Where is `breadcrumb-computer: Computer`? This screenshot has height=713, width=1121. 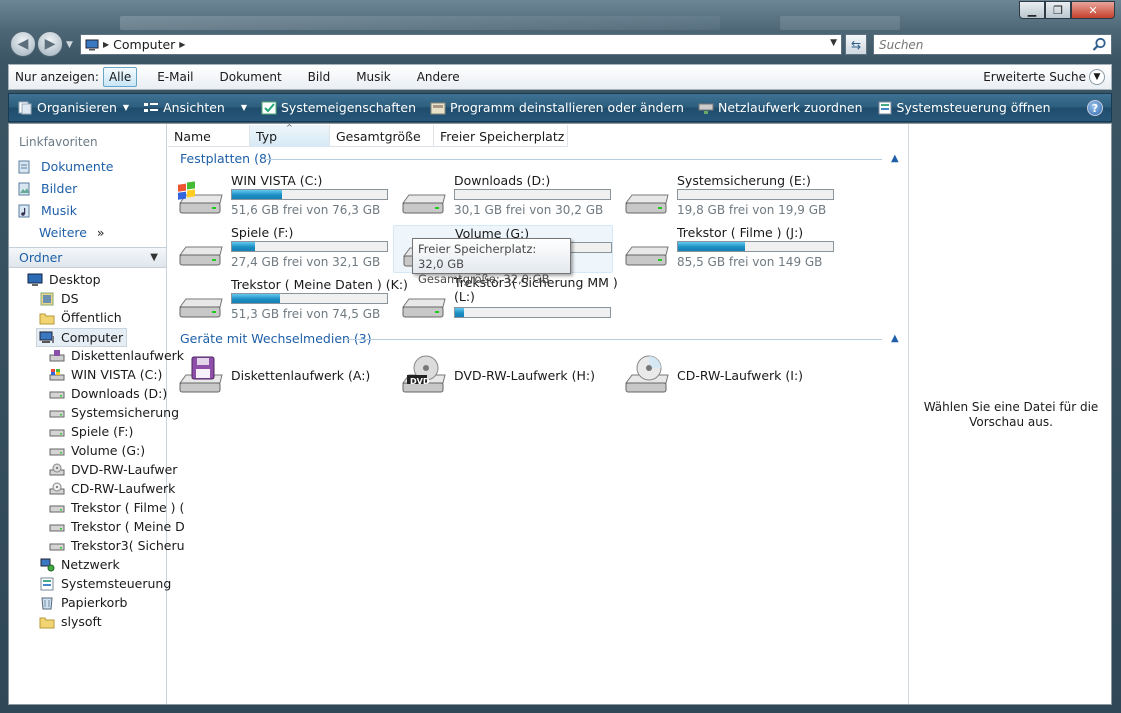 breadcrumb-computer: Computer is located at coordinates (144, 44).